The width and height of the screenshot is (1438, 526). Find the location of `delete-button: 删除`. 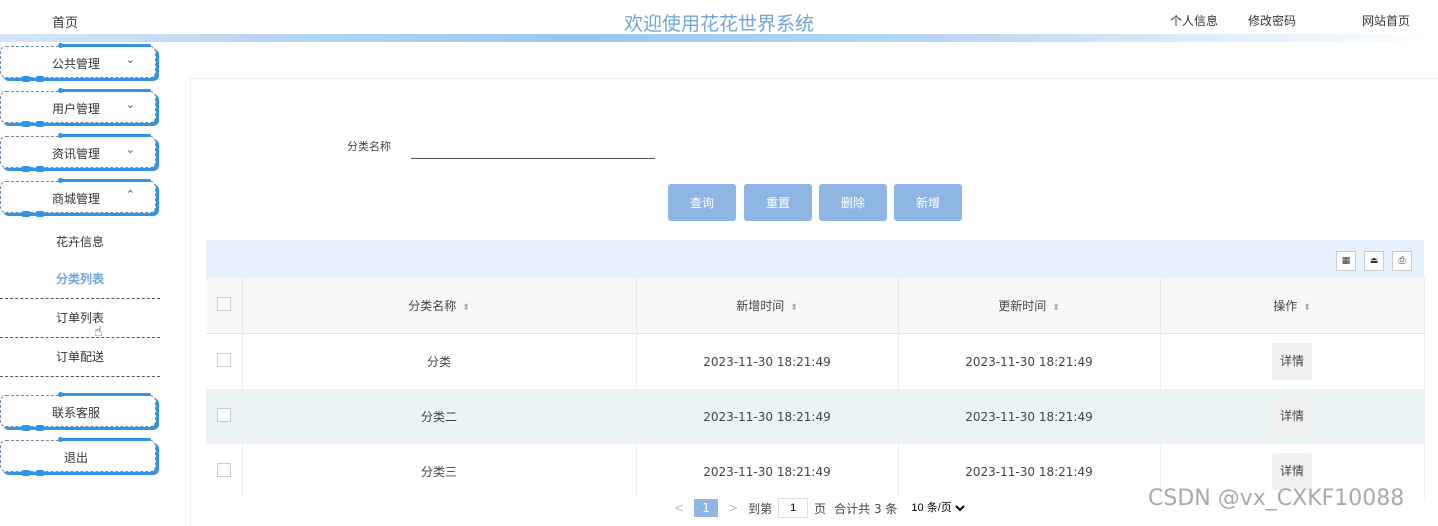

delete-button: 删除 is located at coordinates (853, 202).